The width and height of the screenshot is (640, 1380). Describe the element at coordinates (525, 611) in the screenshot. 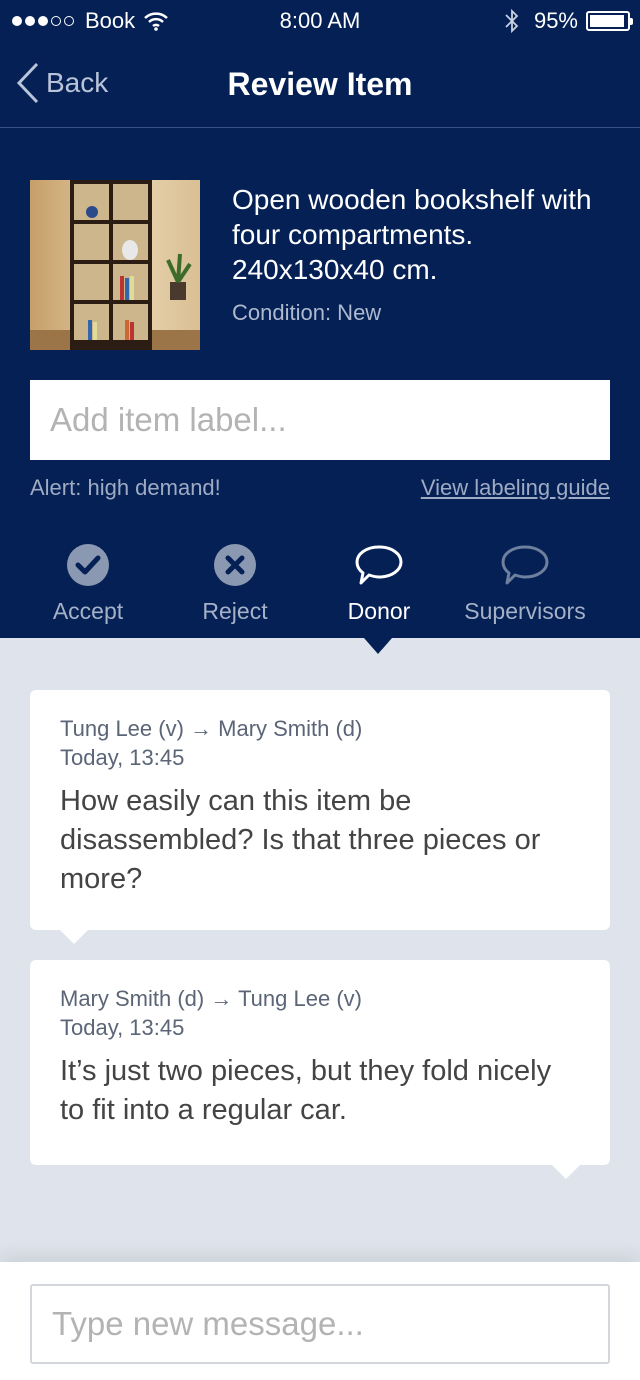

I see `tab-supervisors-label: Supervisors` at that location.